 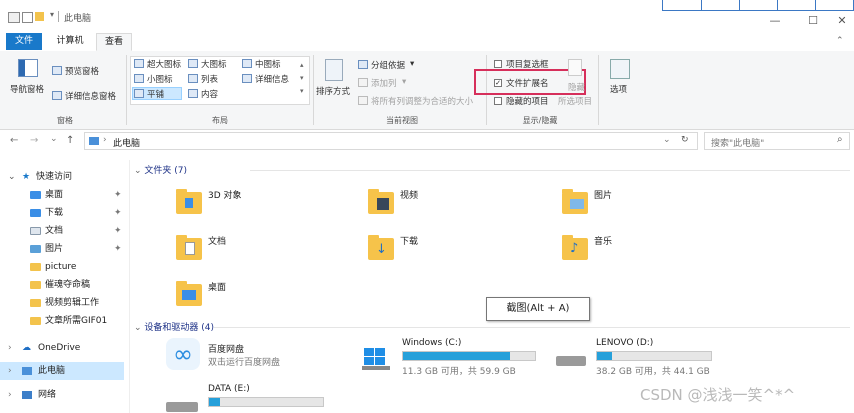 I want to click on address-row: ← → ⌄ ↑ › 此电脑 ⌄ ↻ 搜索"此电脑" ⌕, so click(x=427, y=142).